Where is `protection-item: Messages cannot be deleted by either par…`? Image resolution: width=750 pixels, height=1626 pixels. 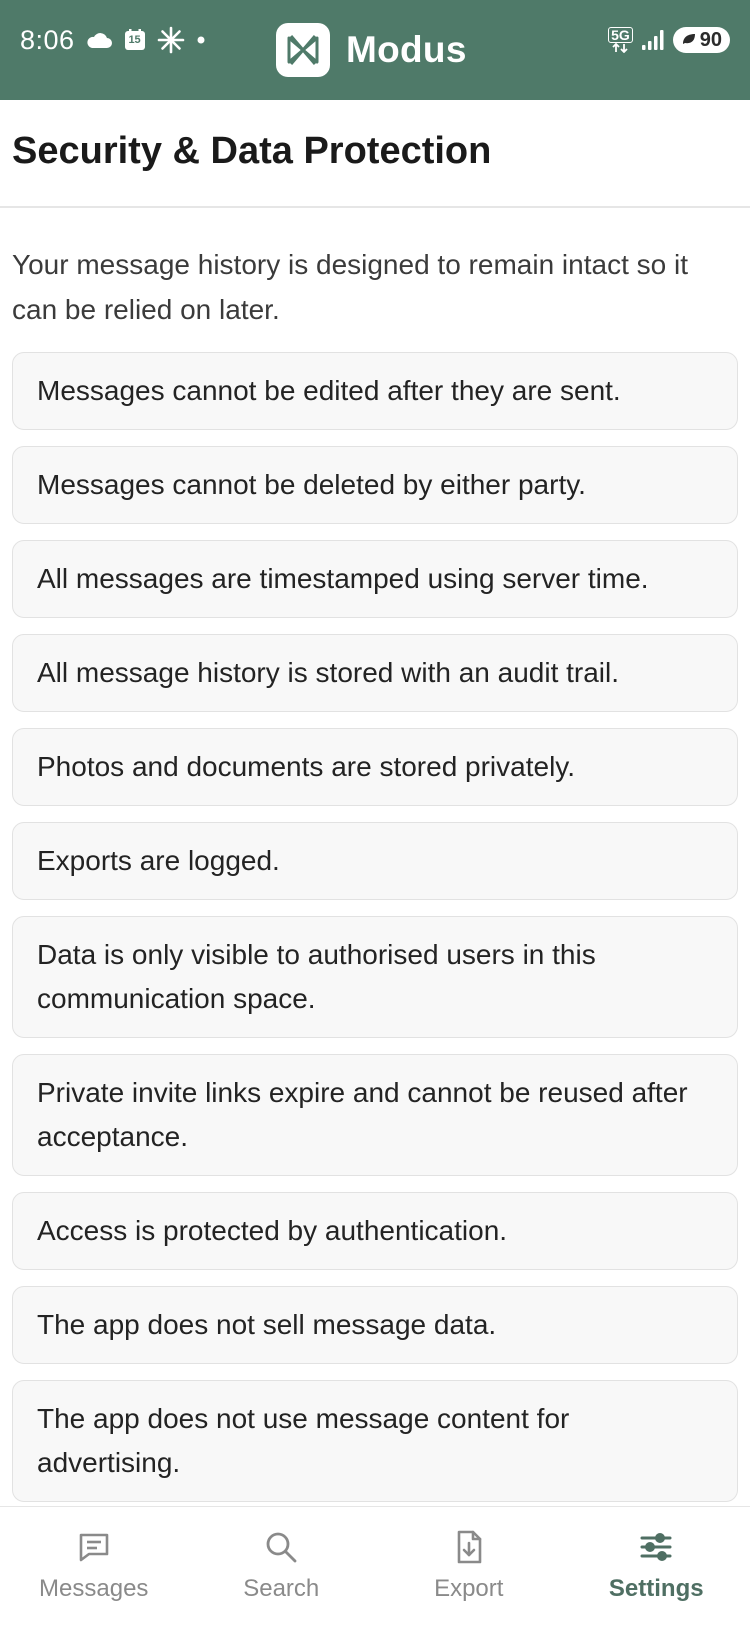
protection-item: Messages cannot be deleted by either par… is located at coordinates (375, 485).